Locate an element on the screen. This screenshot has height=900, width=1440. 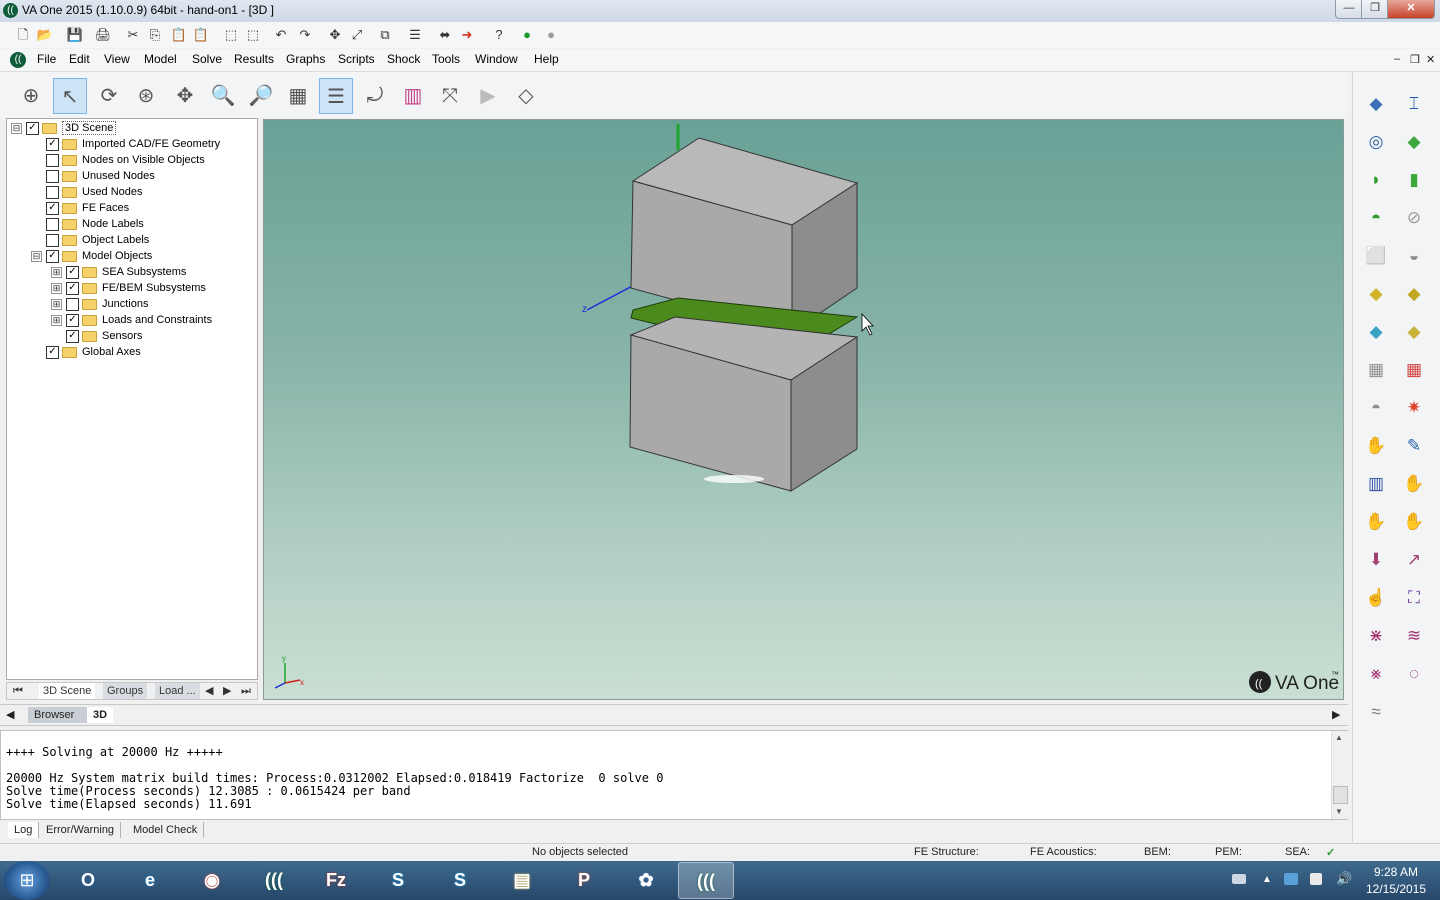
tree-row: Unused Nodes is located at coordinates (93, 176).